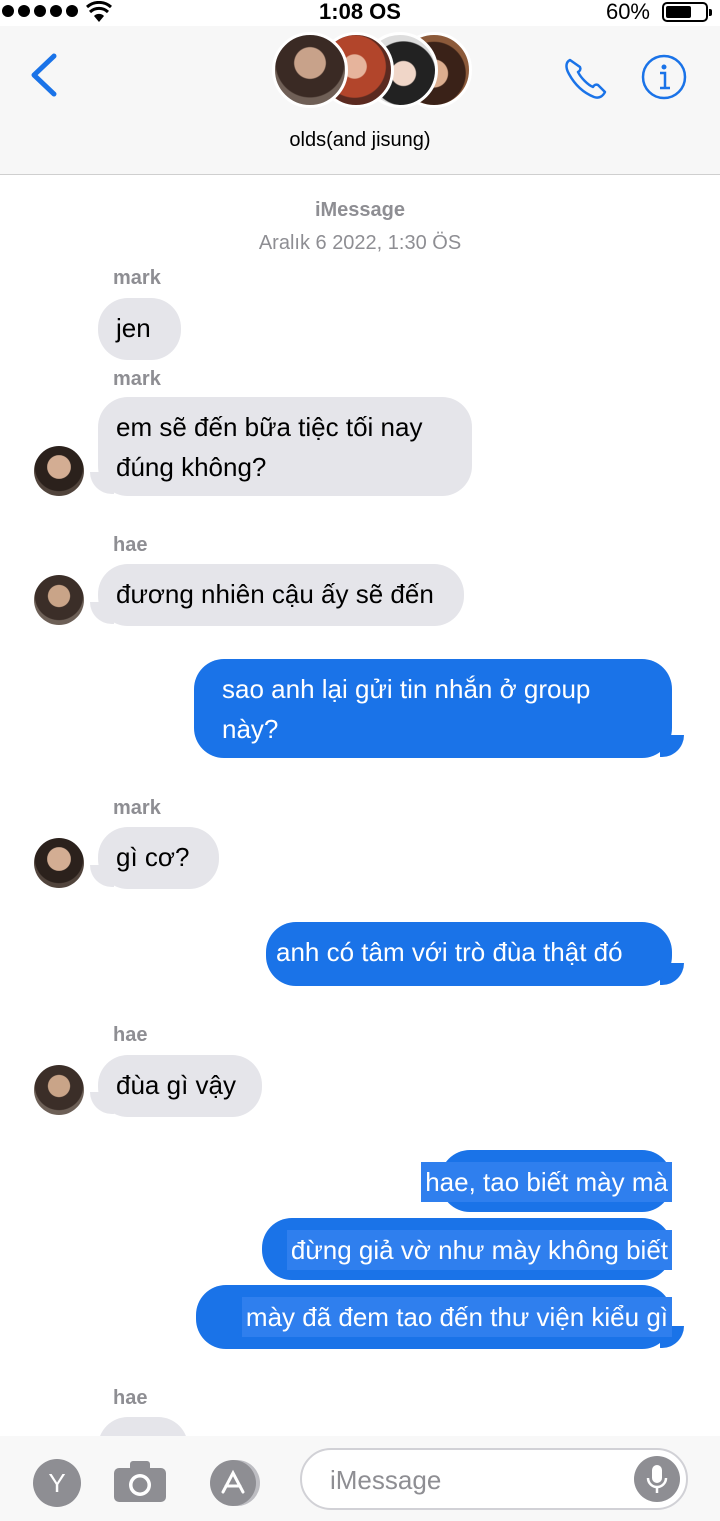 This screenshot has width=720, height=1521. Describe the element at coordinates (360, 140) in the screenshot. I see `group-name: olds(and jisung)` at that location.